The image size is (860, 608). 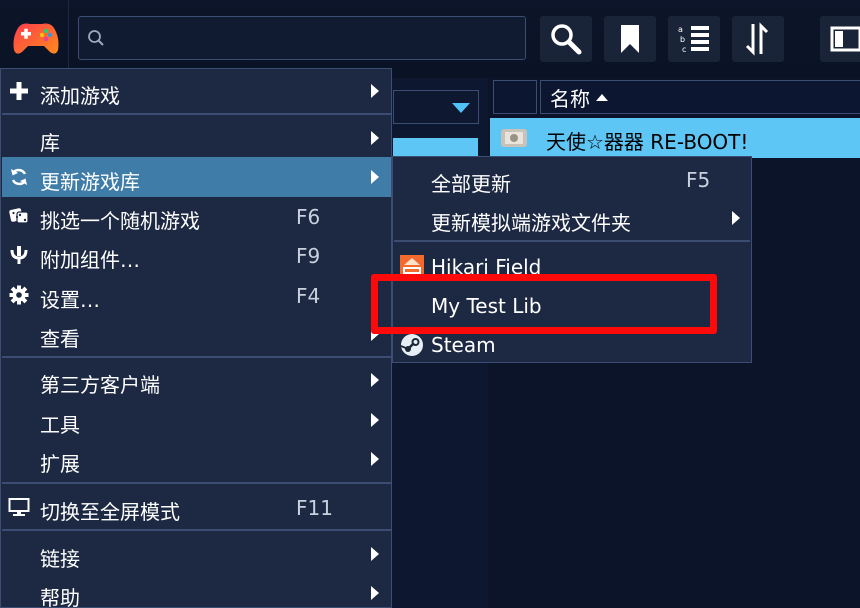 I want to click on search-box, so click(x=302, y=38).